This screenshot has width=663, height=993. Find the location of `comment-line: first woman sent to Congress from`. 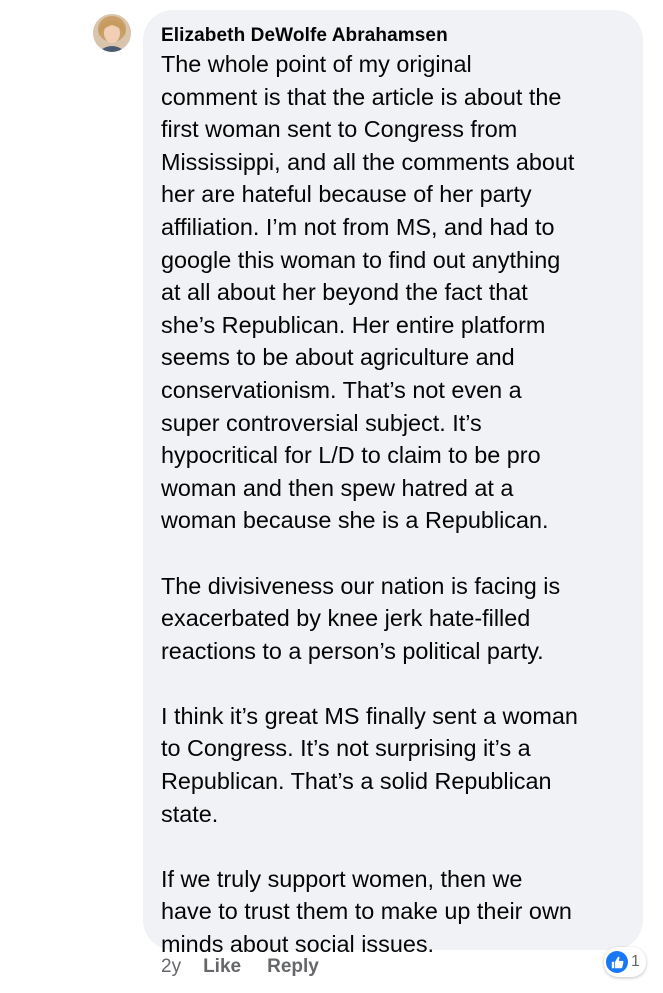

comment-line: first woman sent to Congress from is located at coordinates (339, 129).